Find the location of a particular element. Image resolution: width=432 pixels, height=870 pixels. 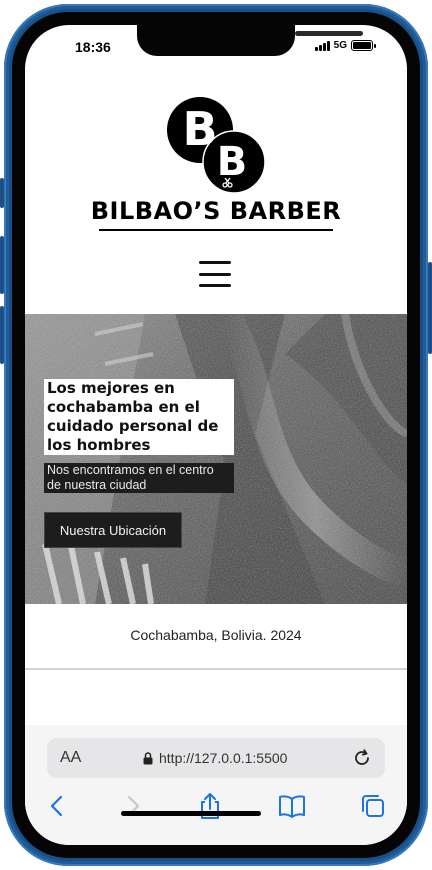

hamburger-menu-icon is located at coordinates (215, 274).